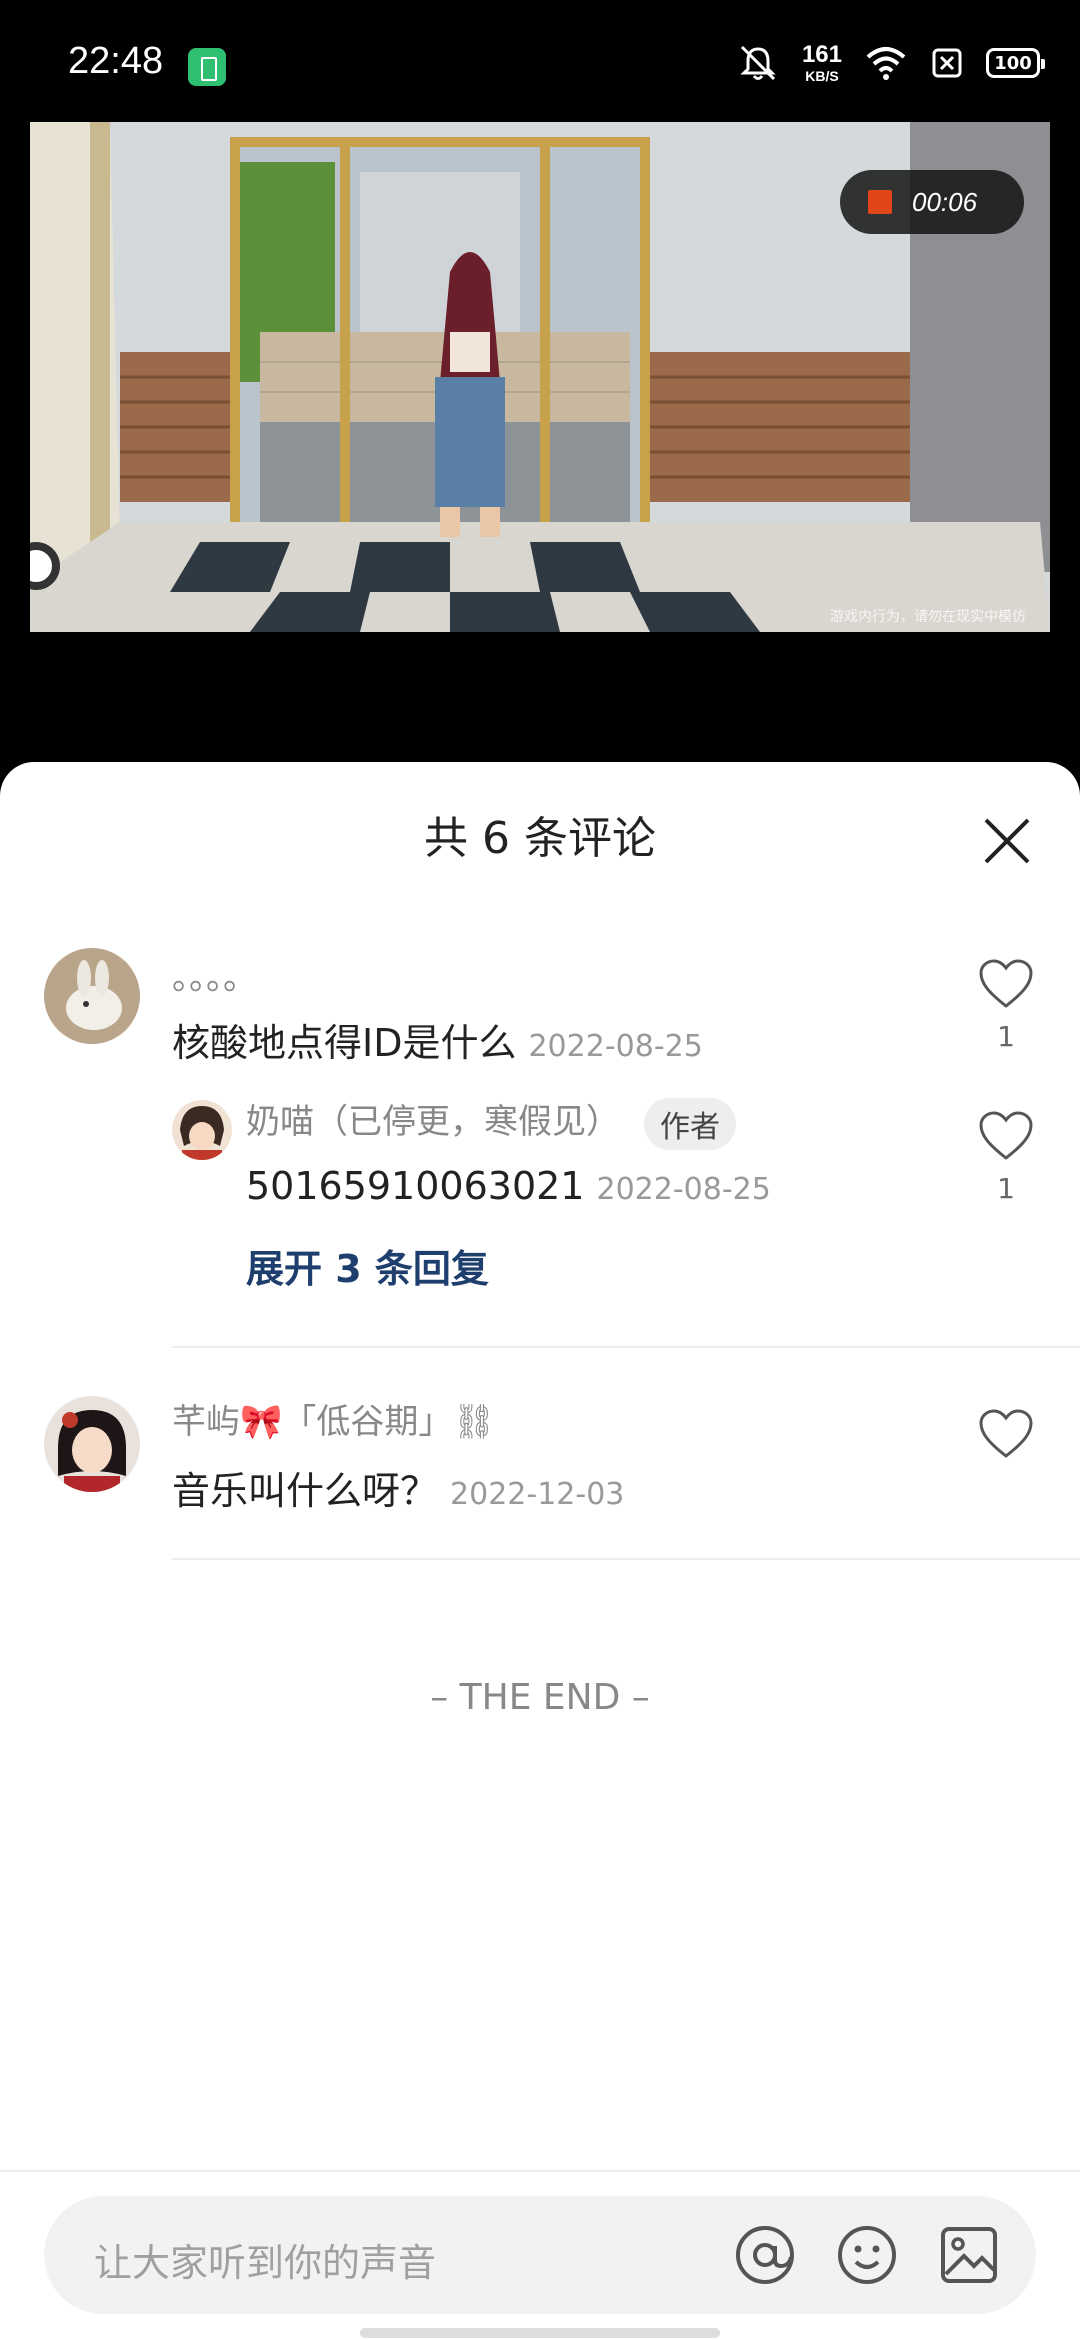 This screenshot has width=1080, height=2340. What do you see at coordinates (537, 1494) in the screenshot?
I see `comment-date: 2022-12-03` at bounding box center [537, 1494].